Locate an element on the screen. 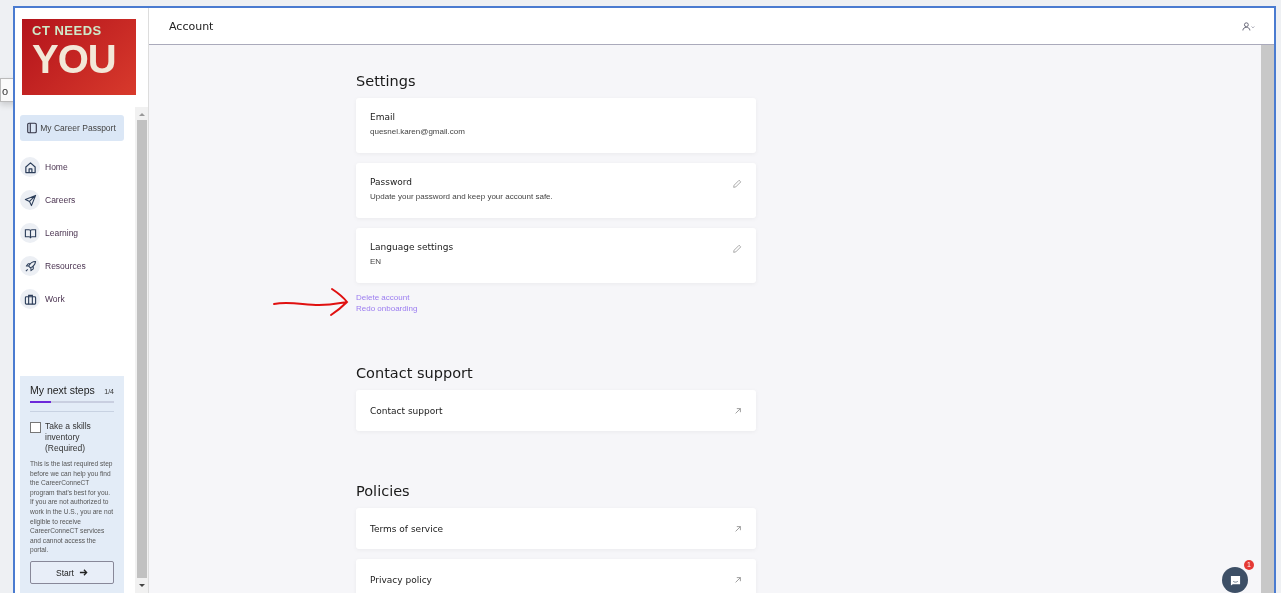  next-steps-title: My next steps is located at coordinates (62, 390).